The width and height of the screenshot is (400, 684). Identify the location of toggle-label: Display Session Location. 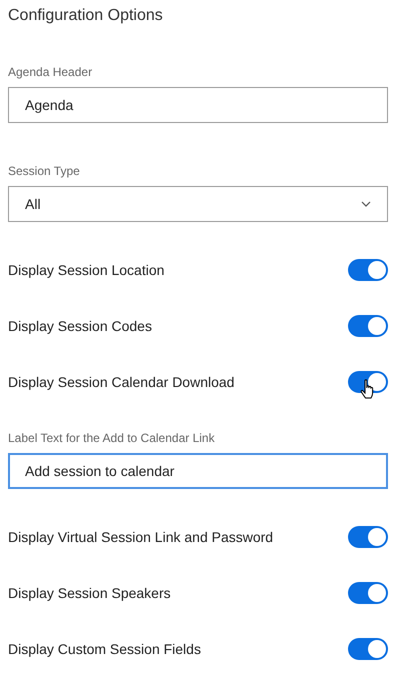
(86, 270).